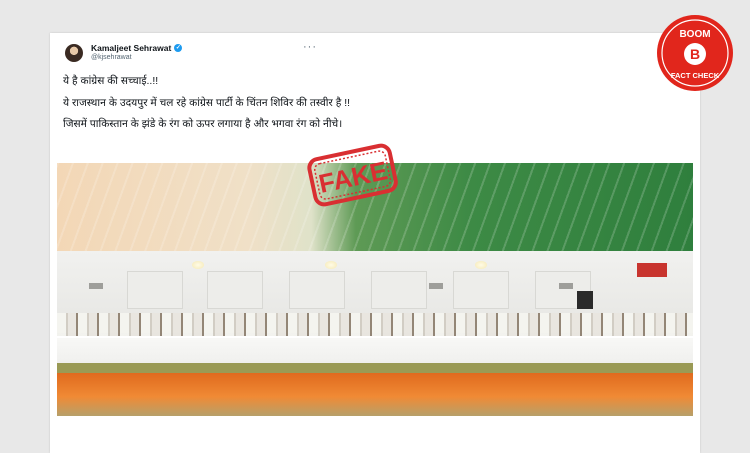 This screenshot has height=453, width=750. Describe the element at coordinates (111, 57) in the screenshot. I see `author-handle: @kjsehrawat` at that location.